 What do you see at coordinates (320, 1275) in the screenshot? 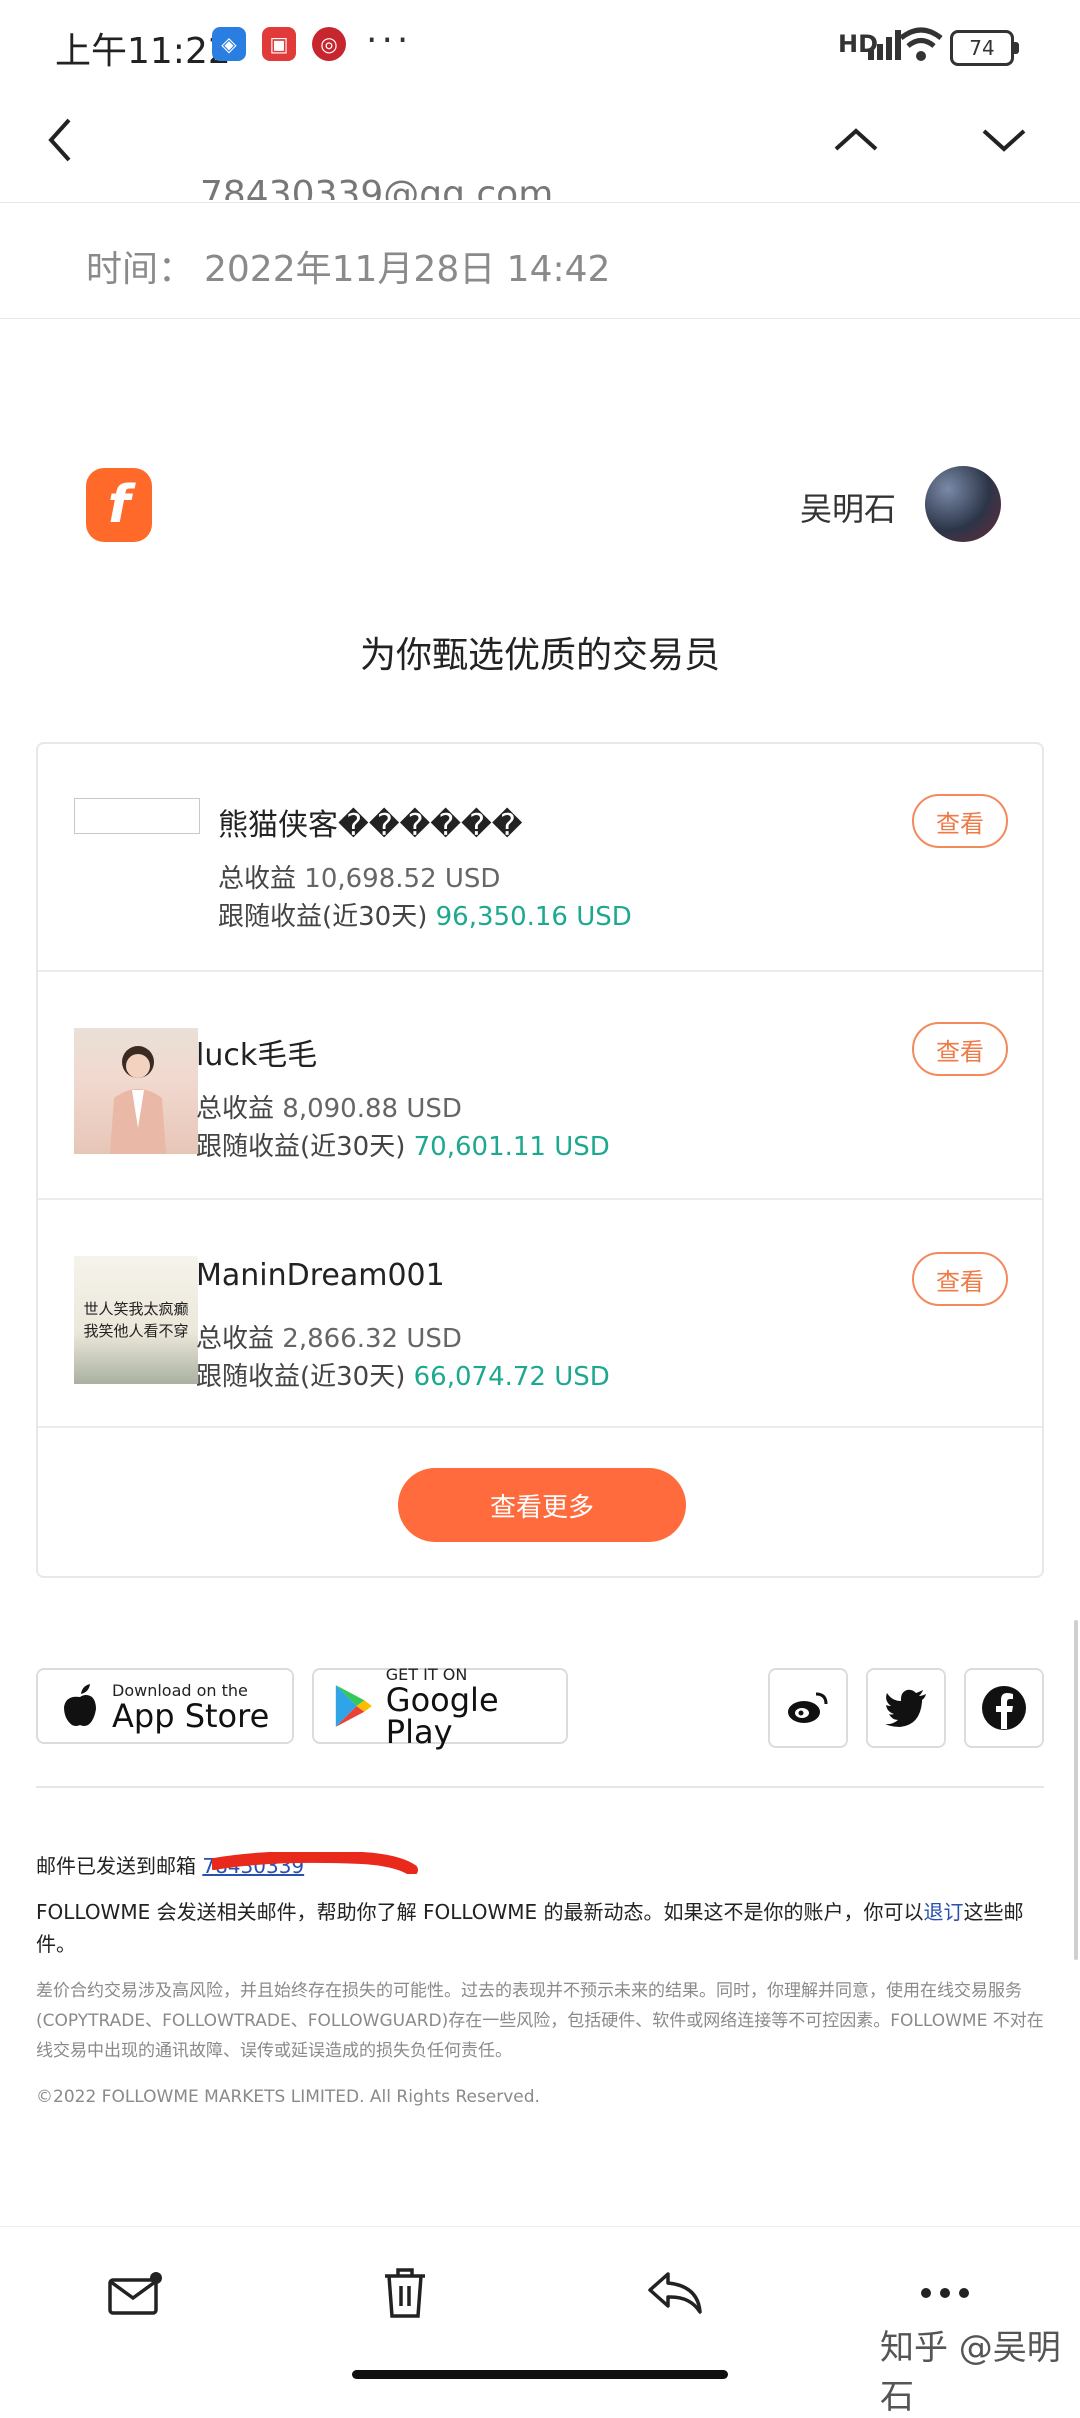
I see `trader-name: ManinDream001` at bounding box center [320, 1275].